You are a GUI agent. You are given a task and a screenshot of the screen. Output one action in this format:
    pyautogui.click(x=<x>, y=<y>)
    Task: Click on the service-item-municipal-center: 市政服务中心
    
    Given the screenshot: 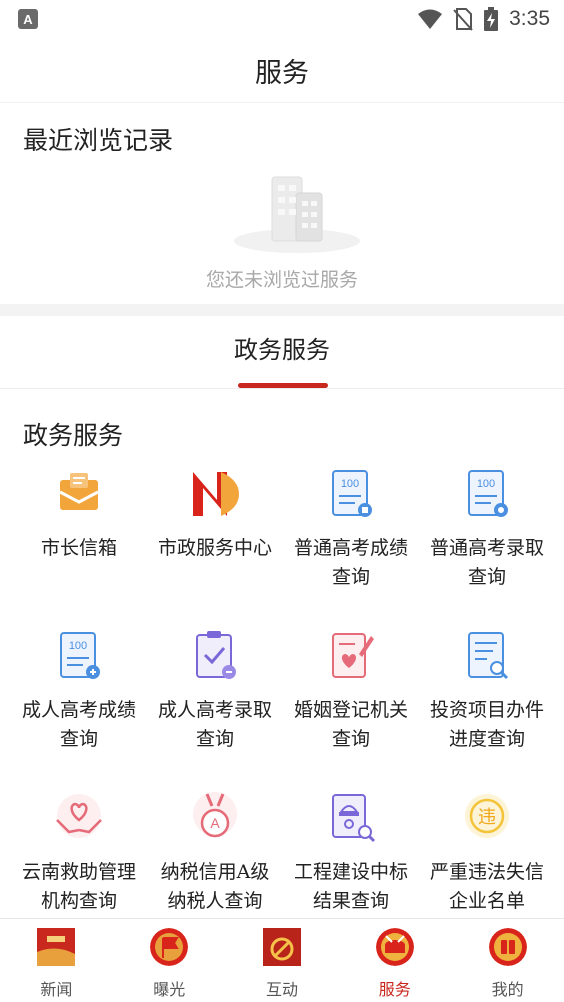 What is the action you would take?
    pyautogui.click(x=215, y=541)
    